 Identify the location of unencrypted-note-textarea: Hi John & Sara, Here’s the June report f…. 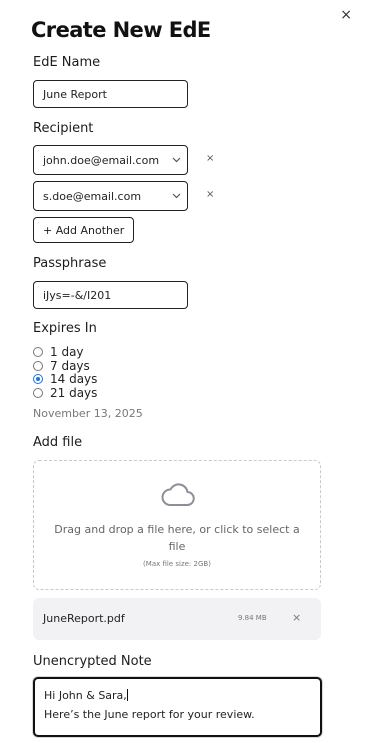
(177, 707).